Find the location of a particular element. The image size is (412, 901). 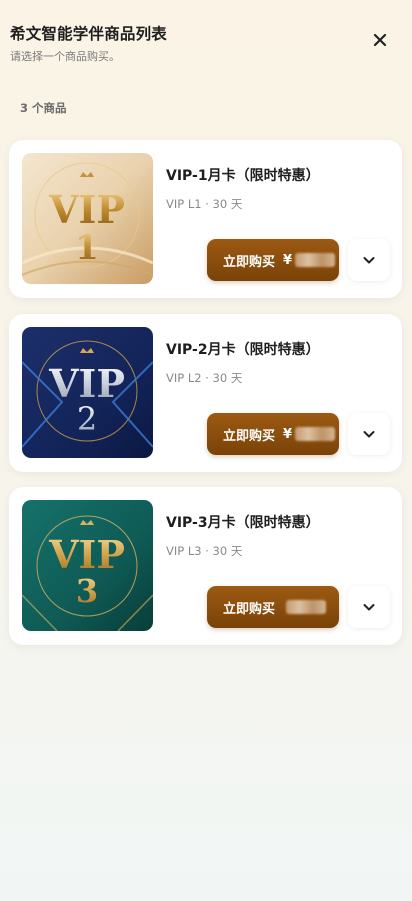

svg-text: 3 is located at coordinates (87, 591).